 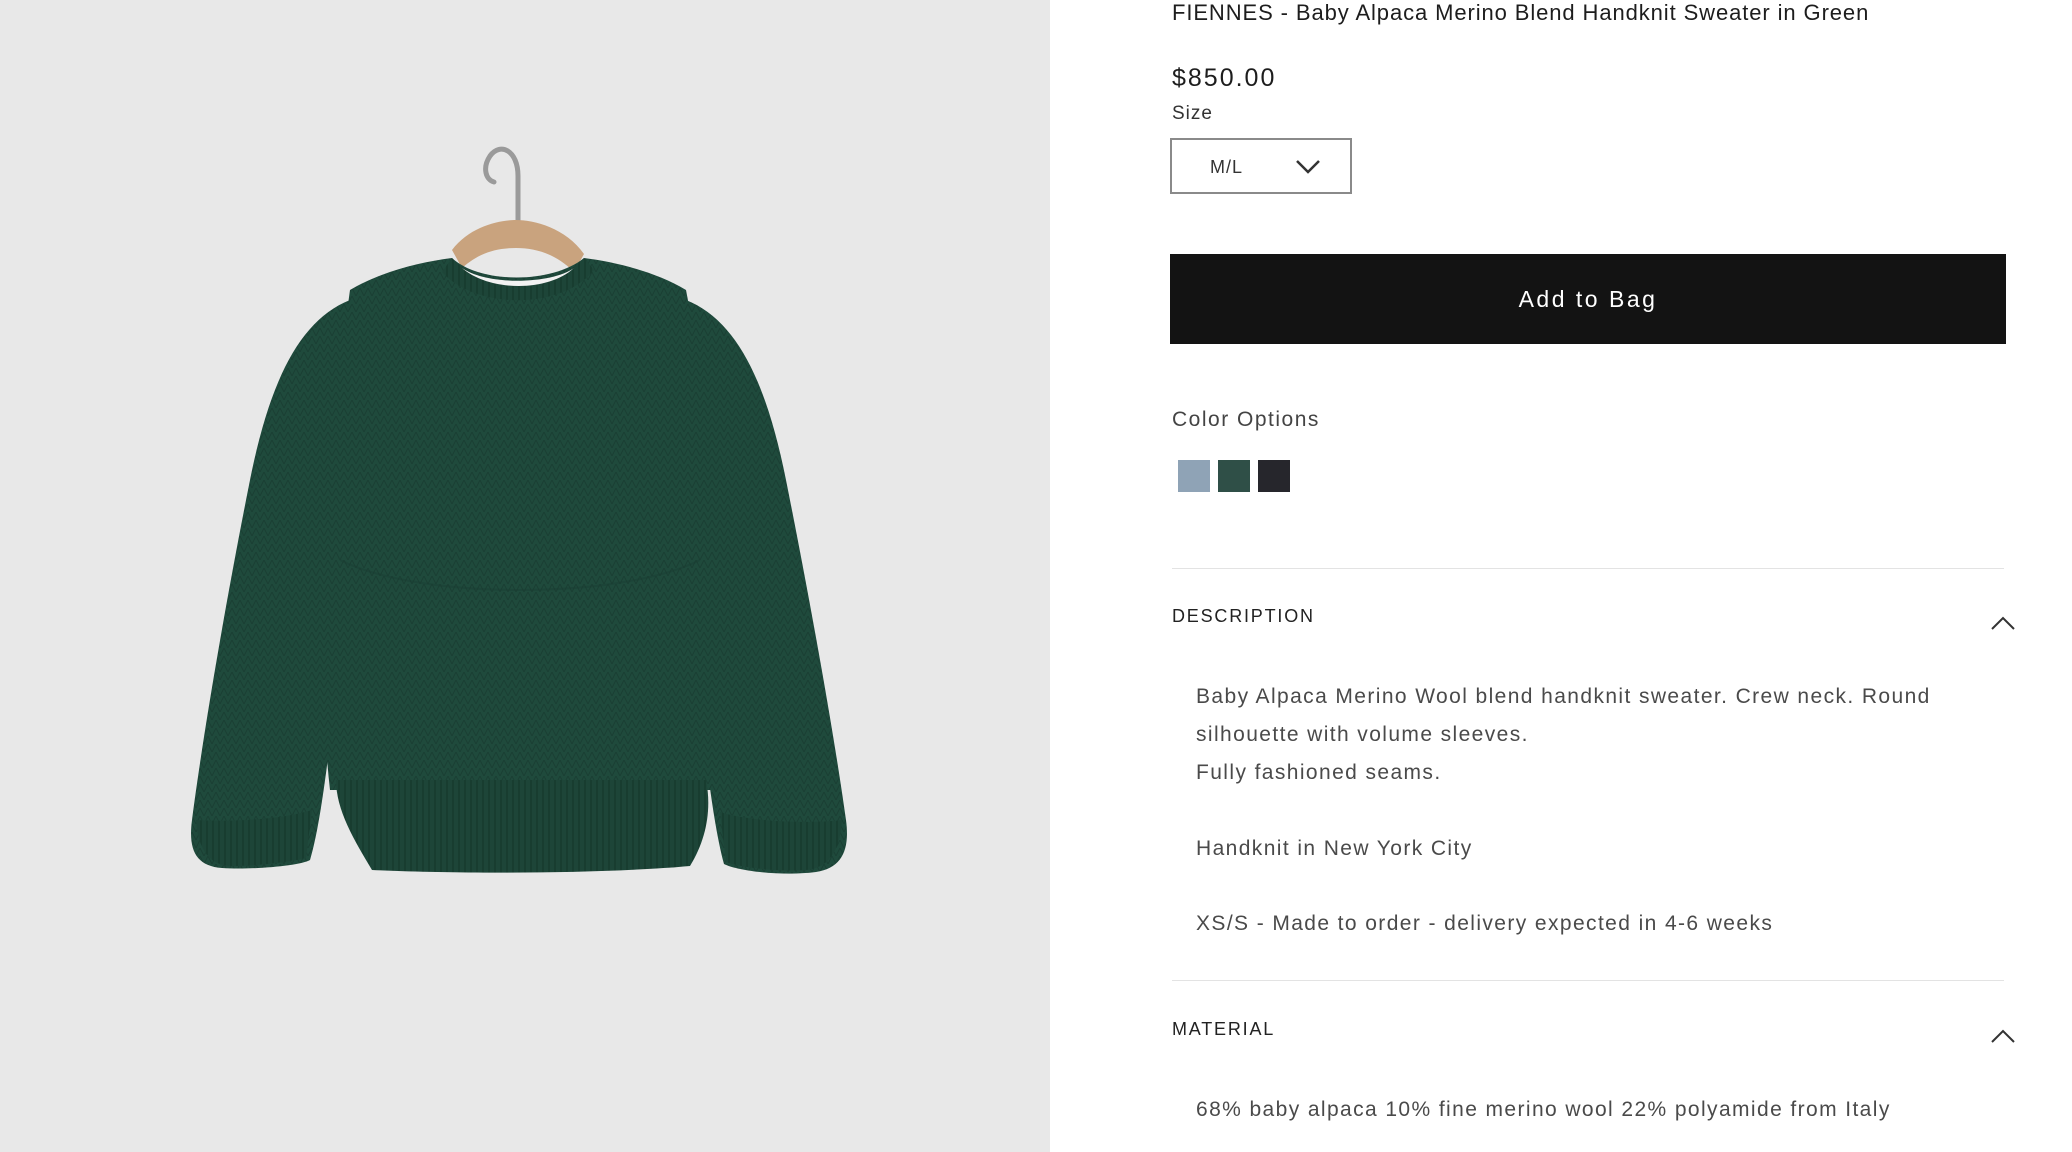 What do you see at coordinates (1593, 1039) in the screenshot?
I see `material-toggle: MATERIAL` at bounding box center [1593, 1039].